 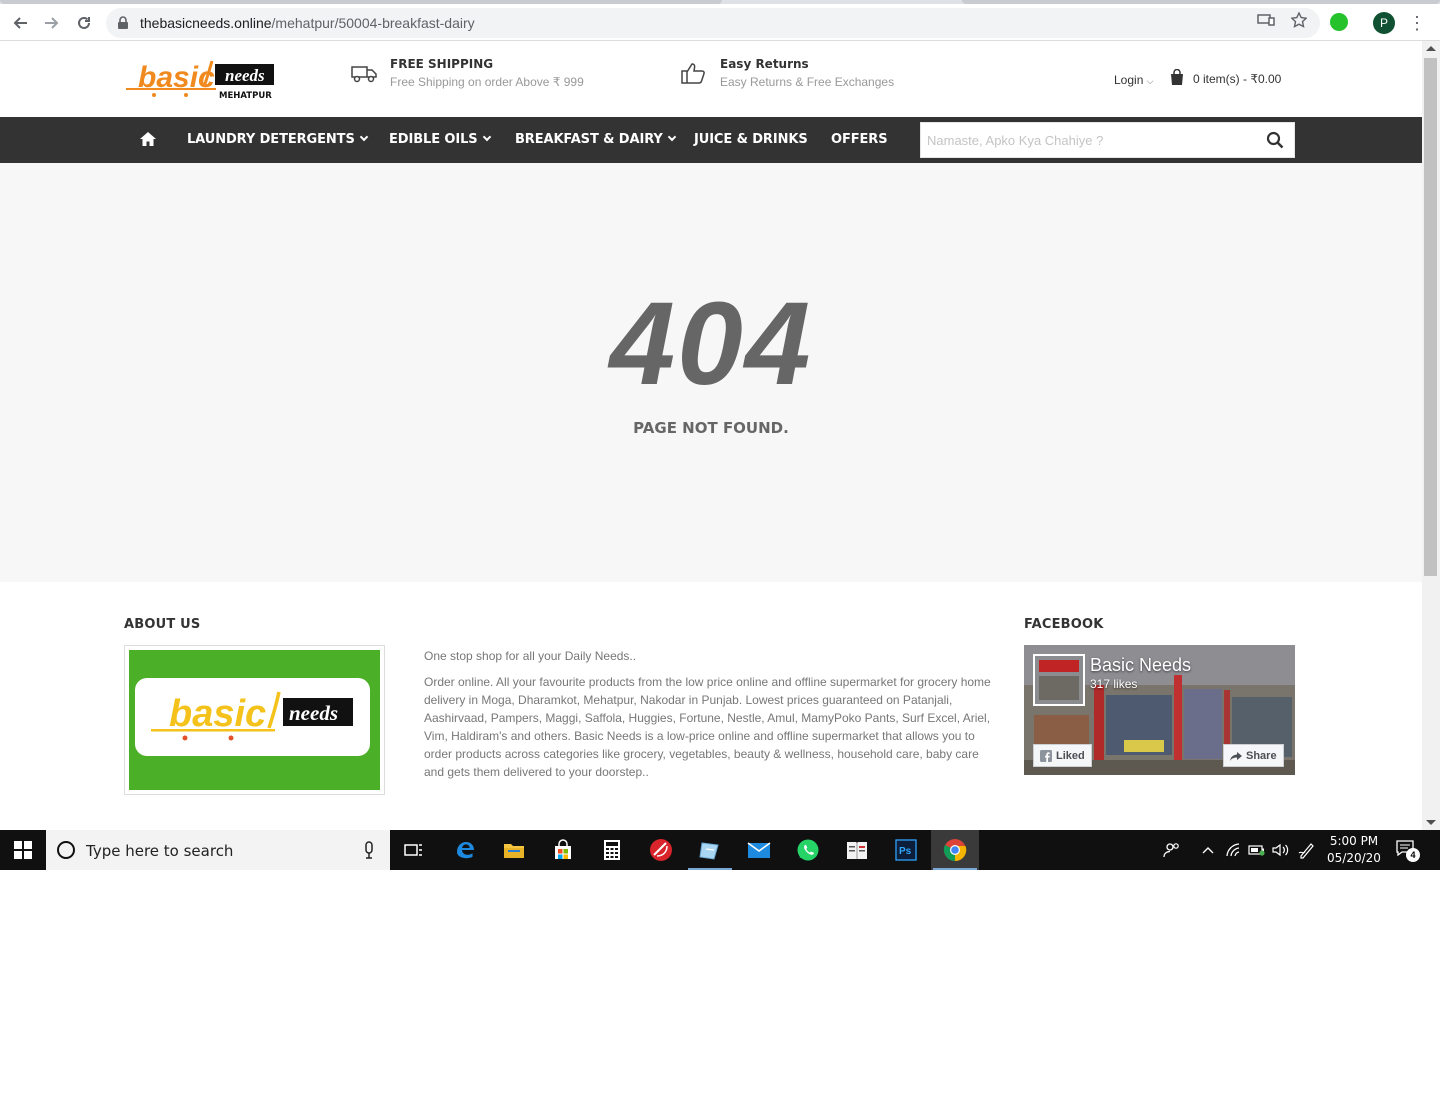 What do you see at coordinates (857, 850) in the screenshot?
I see `notebook-app-icon` at bounding box center [857, 850].